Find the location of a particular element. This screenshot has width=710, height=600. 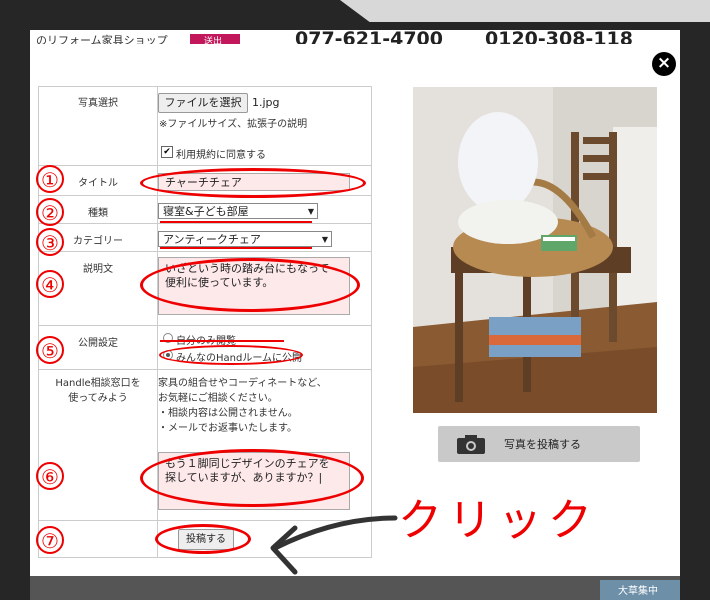

annotation-number-3: ③ is located at coordinates (50, 242).